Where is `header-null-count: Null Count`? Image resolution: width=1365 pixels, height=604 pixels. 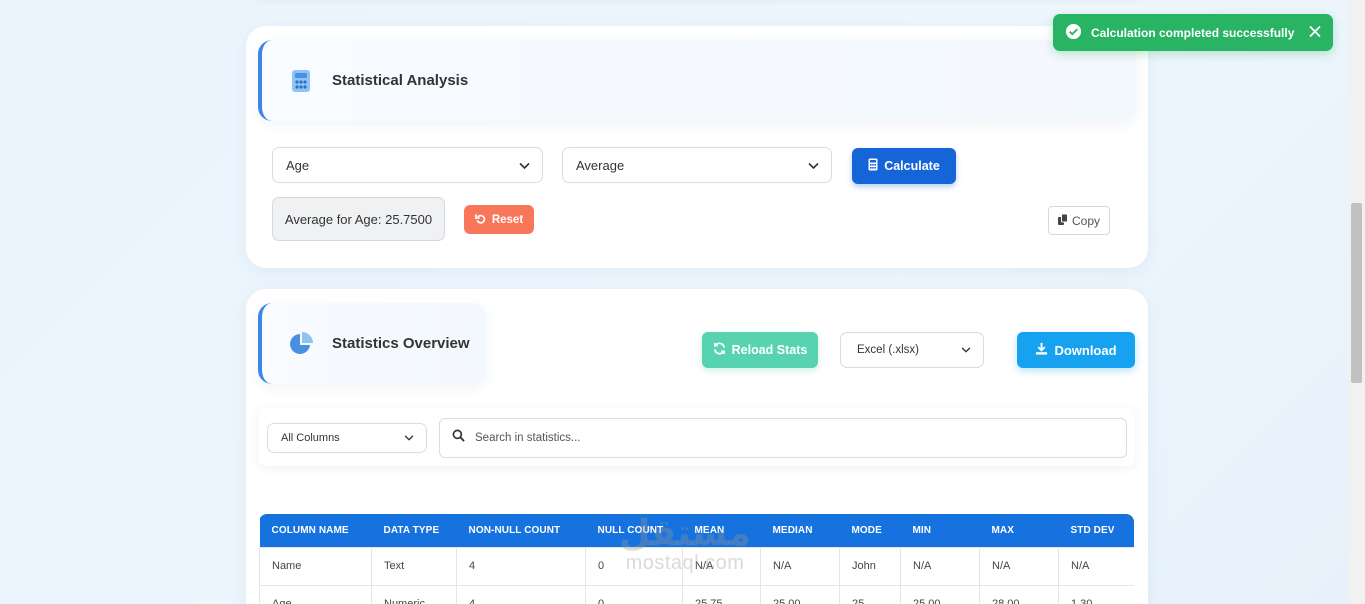 header-null-count: Null Count is located at coordinates (634, 530).